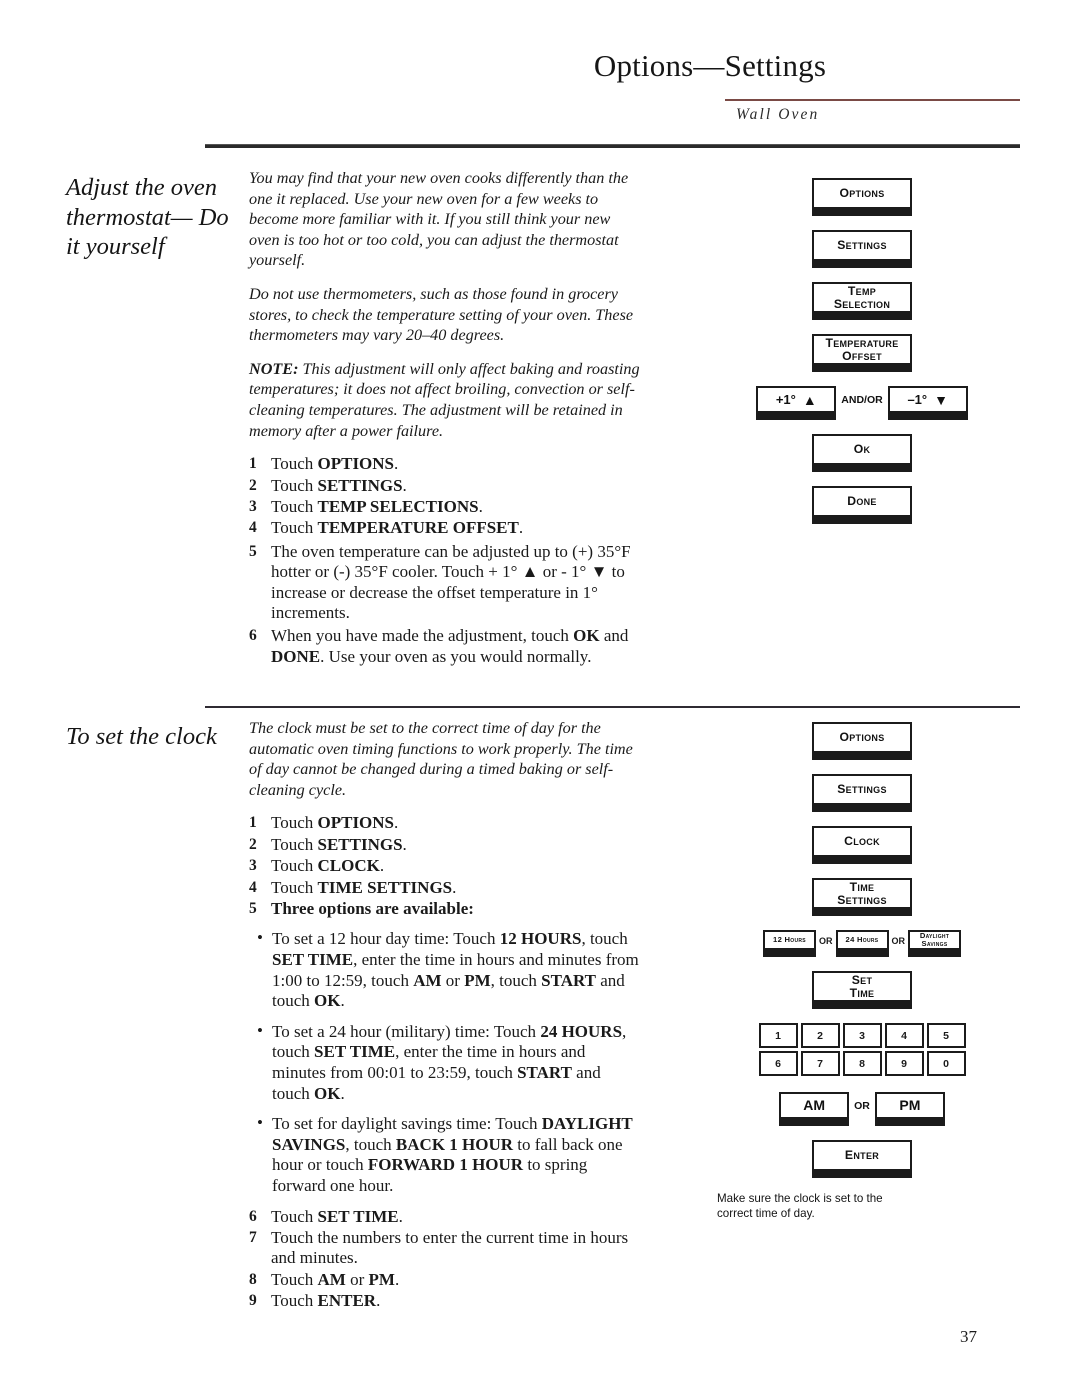 This screenshot has height=1397, width=1080. I want to click on keypad-key-2: 2, so click(820, 1035).